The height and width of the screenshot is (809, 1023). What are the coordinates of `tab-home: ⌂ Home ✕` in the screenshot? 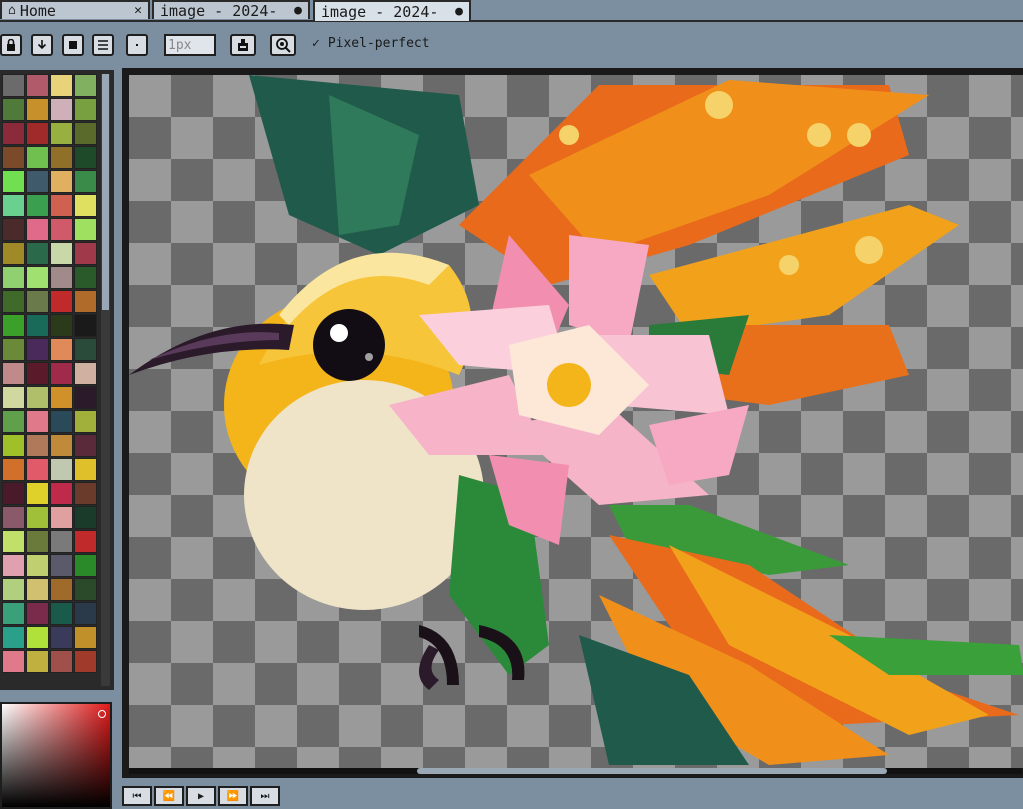 It's located at (75, 9).